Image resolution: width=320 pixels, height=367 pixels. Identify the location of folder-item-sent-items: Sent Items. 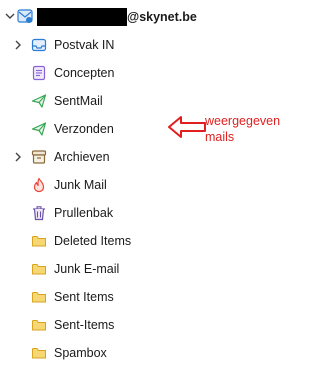
(100, 297).